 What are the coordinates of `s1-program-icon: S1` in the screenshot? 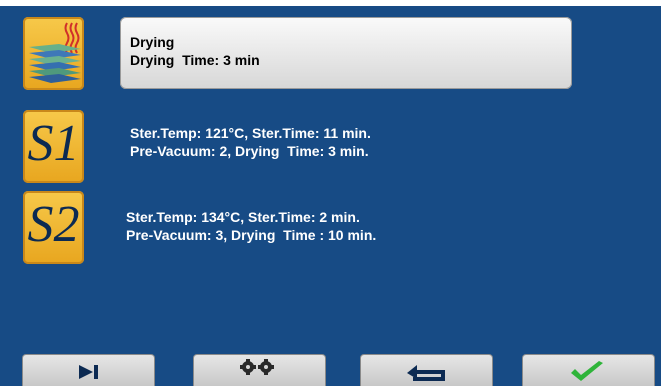 It's located at (53, 143).